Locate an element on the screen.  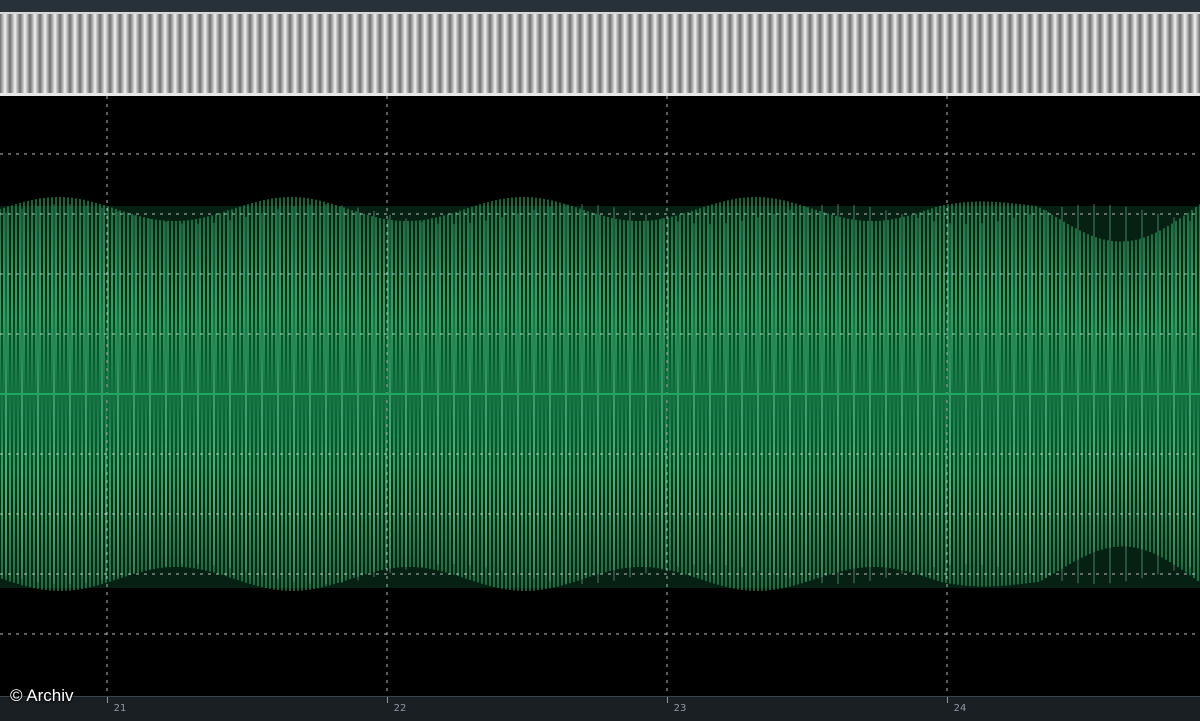
time-ruler: 21 22 23 24 is located at coordinates (600, 708).